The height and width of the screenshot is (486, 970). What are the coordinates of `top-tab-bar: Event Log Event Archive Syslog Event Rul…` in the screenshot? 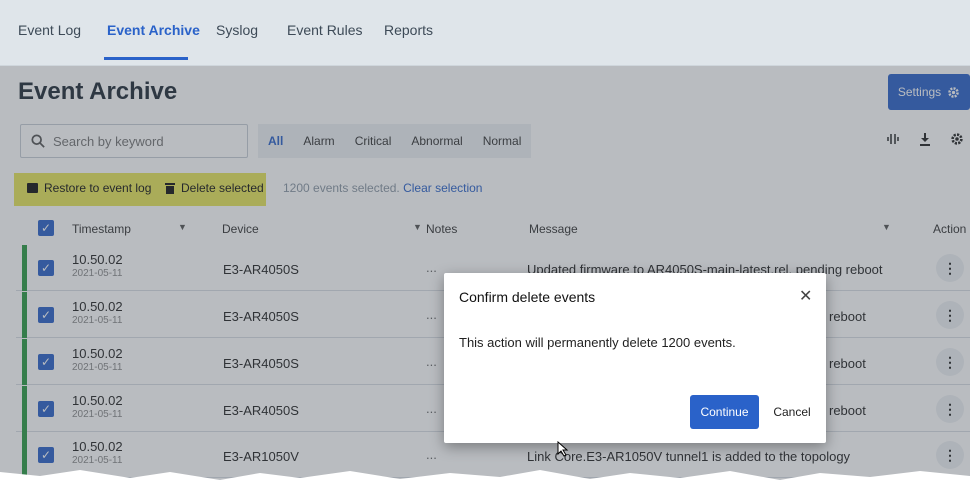 It's located at (485, 33).